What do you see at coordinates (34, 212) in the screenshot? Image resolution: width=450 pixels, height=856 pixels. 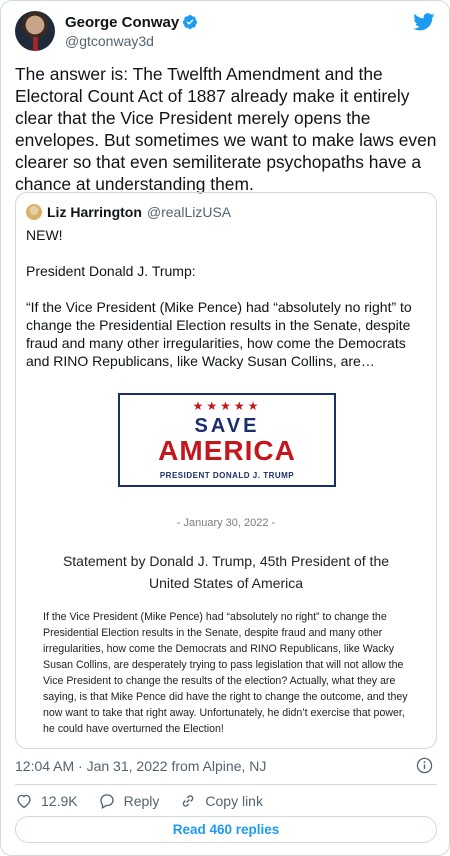 I see `quoted-avatar` at bounding box center [34, 212].